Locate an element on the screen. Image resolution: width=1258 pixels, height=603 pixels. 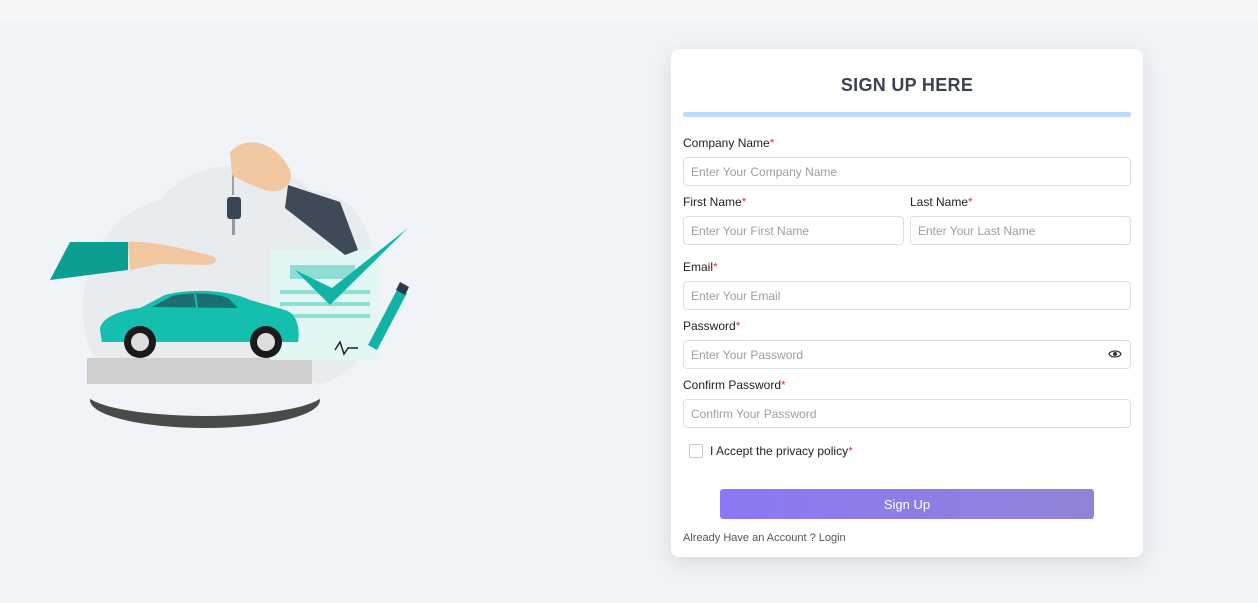
password-field: Password* is located at coordinates (907, 344).